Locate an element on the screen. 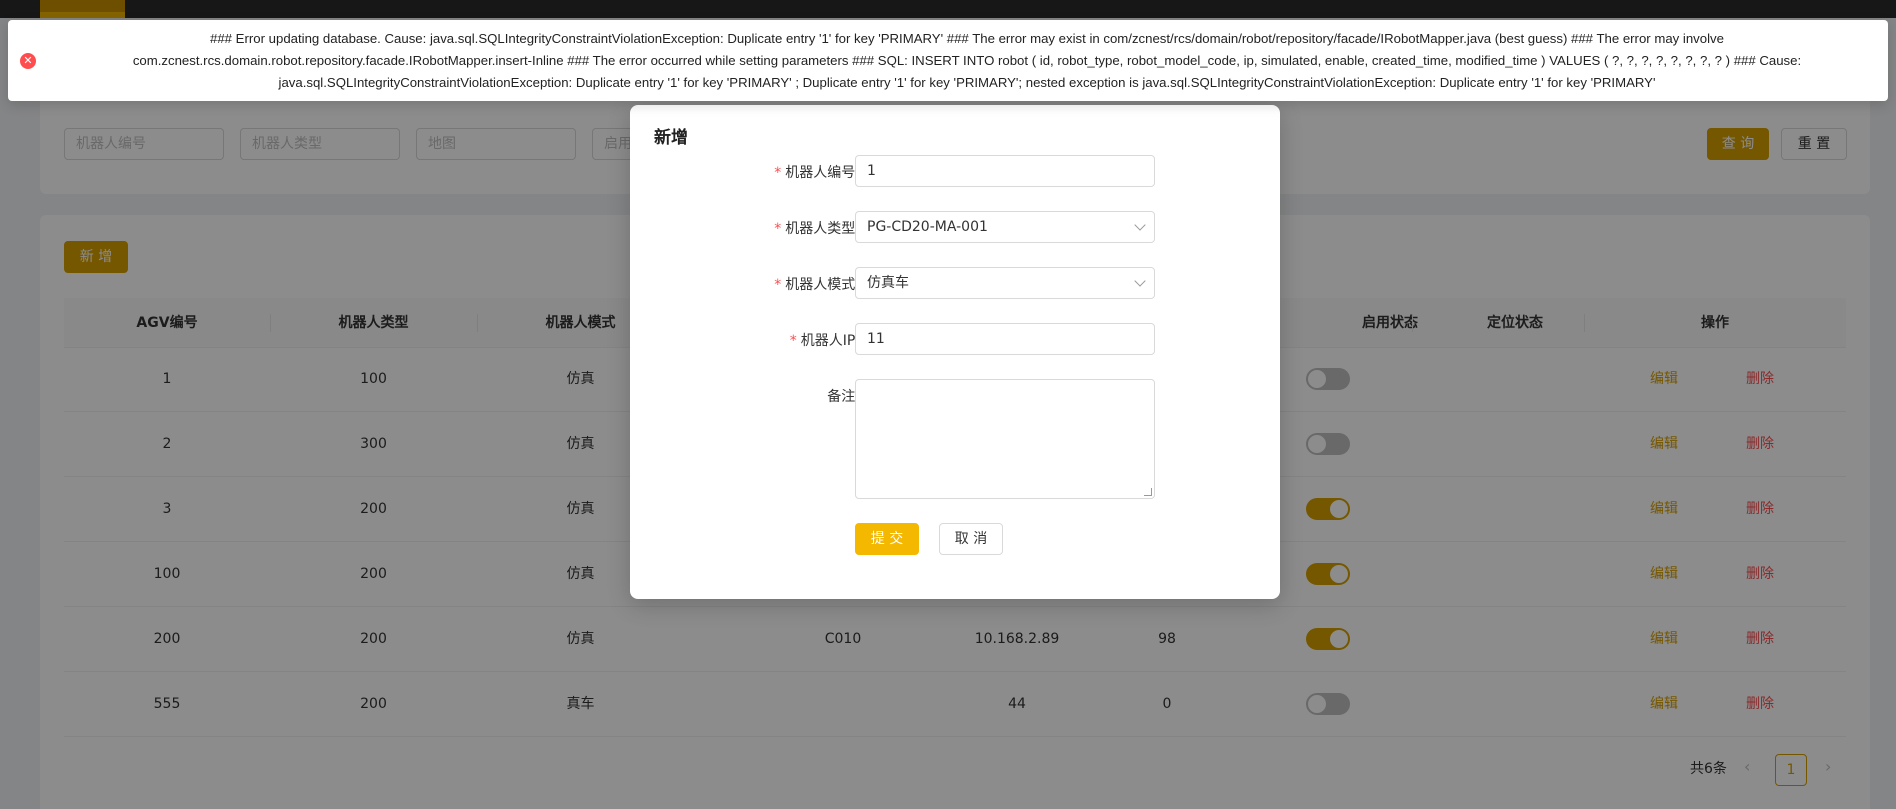 Image resolution: width=1896 pixels, height=809 pixels. robot-ip-label: * 机器人IP: is located at coordinates (825, 340).